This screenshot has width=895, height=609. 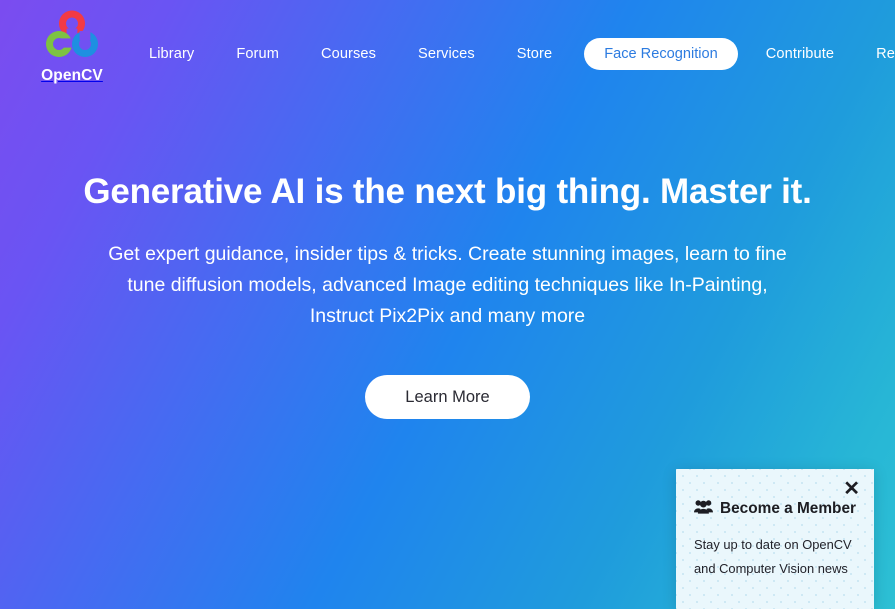 I want to click on cta-container: Learn More, so click(x=447, y=397).